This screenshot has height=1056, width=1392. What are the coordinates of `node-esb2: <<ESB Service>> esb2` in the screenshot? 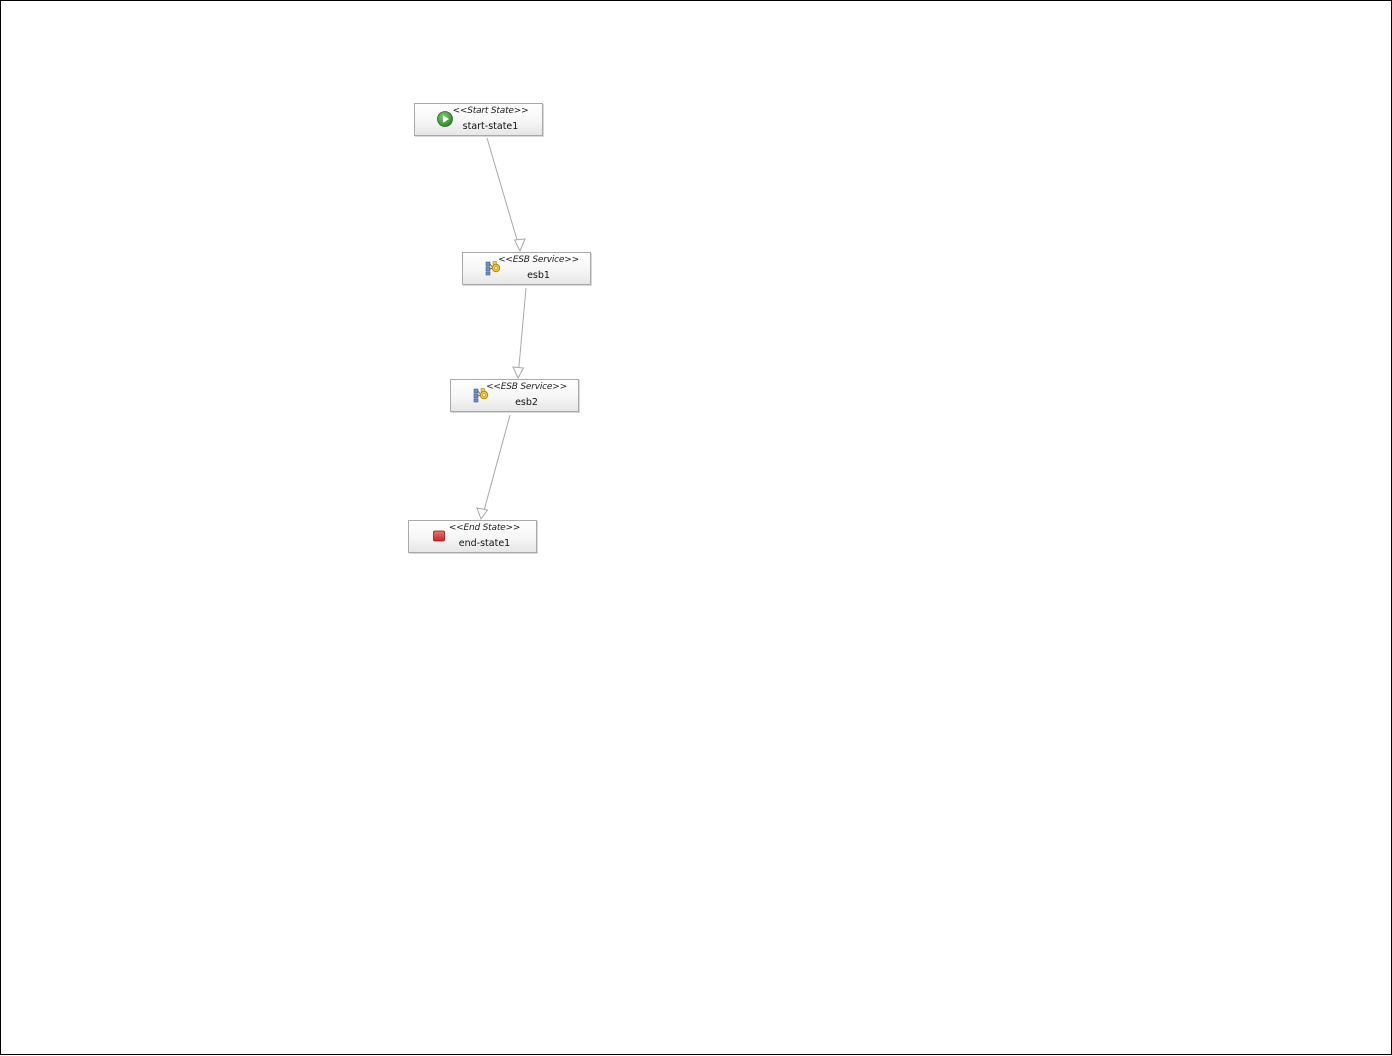 It's located at (514, 395).